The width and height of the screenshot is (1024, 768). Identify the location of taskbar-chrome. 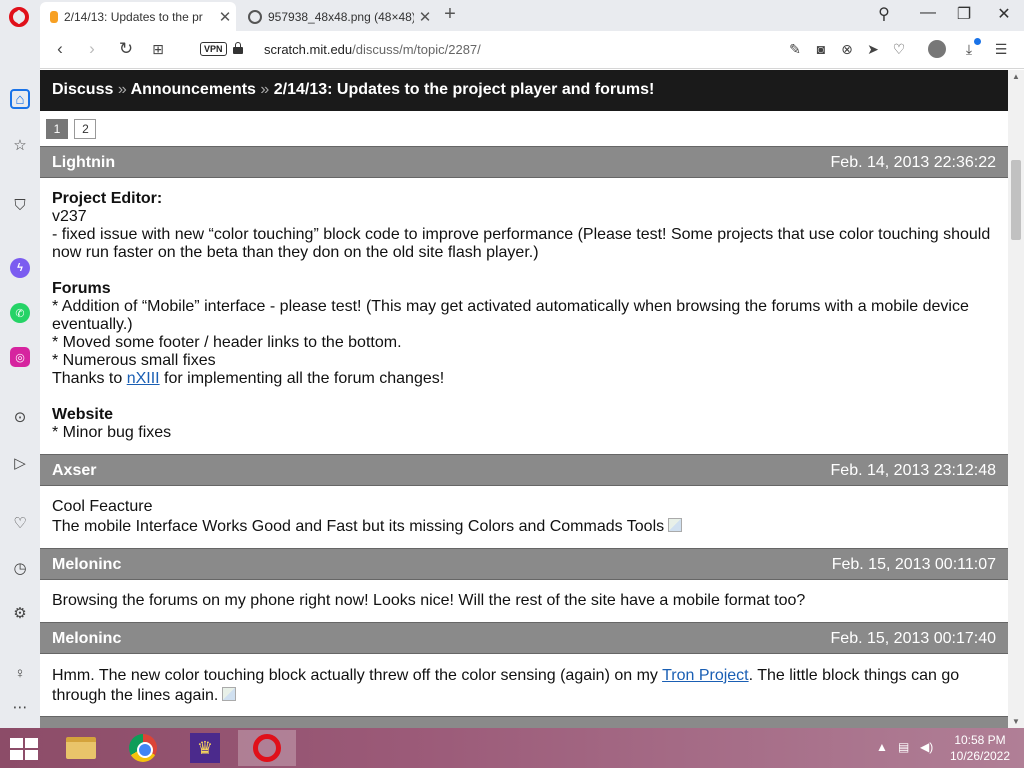
(143, 748).